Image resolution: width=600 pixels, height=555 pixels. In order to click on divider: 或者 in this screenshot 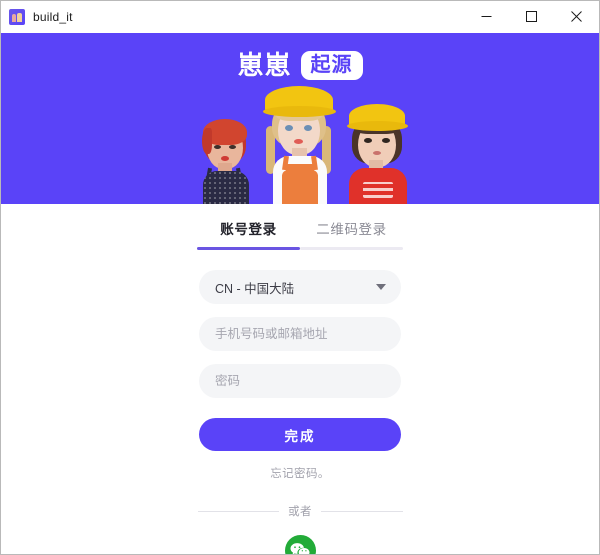, I will do `click(300, 511)`.